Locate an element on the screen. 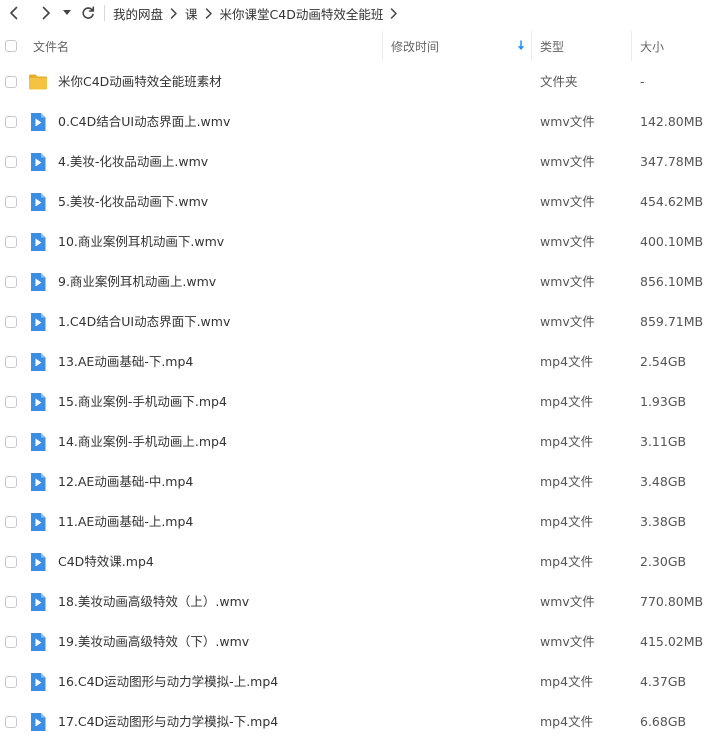  file-row: 19.美妆动画高级特效（下）.wmv wmv文件 415.02MB is located at coordinates (363, 642).